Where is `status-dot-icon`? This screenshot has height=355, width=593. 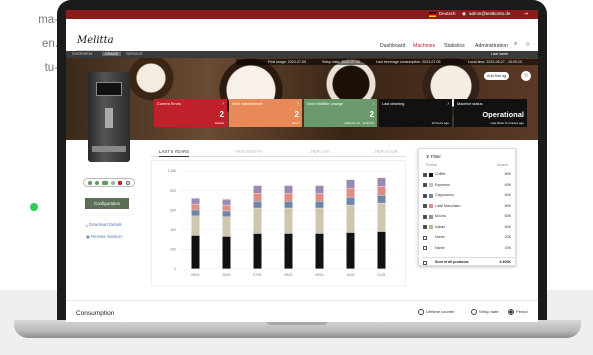 status-dot-icon is located at coordinates (90, 182).